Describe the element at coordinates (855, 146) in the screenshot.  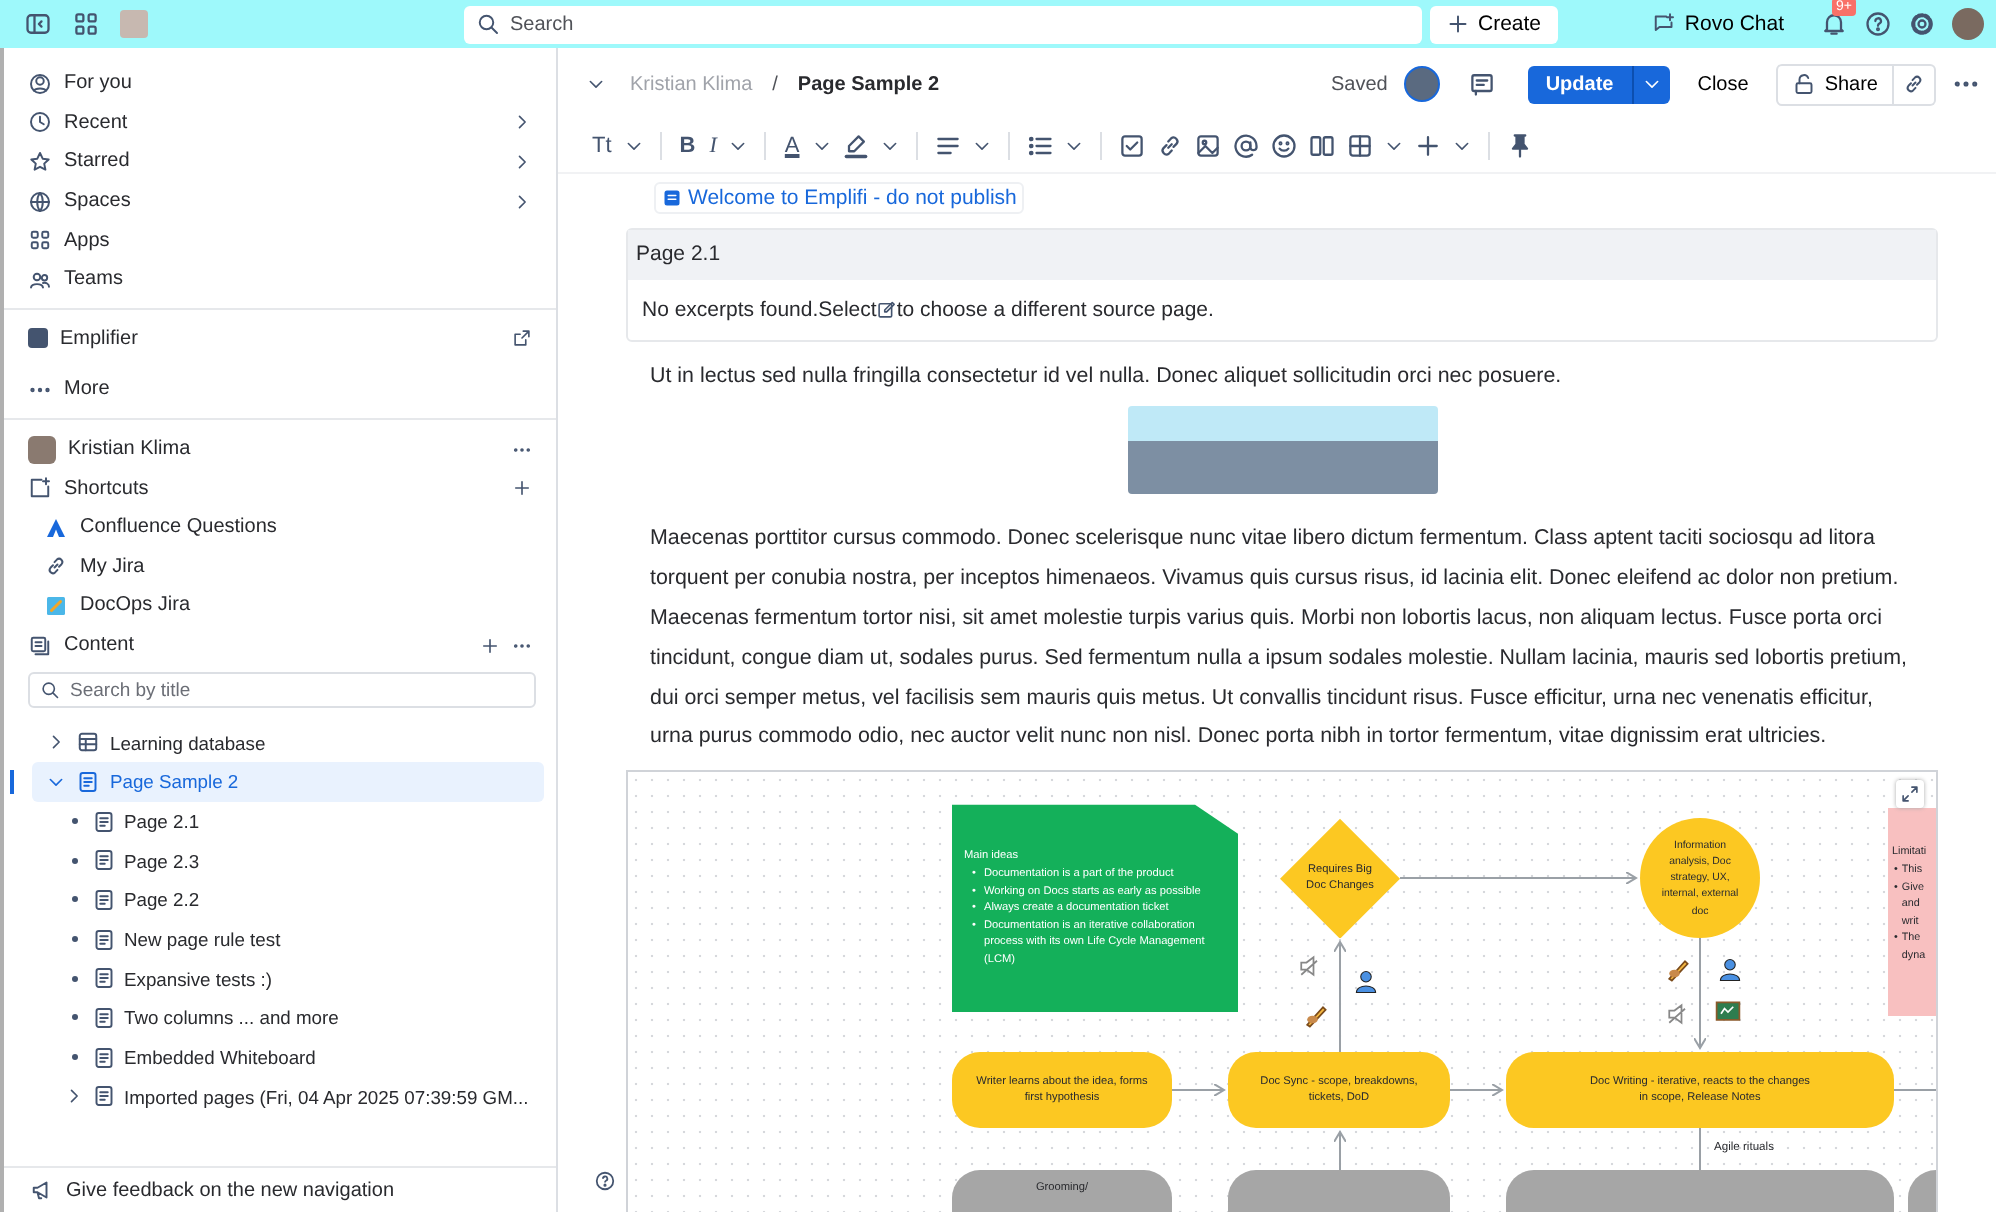
I see `highlighter-icon` at that location.